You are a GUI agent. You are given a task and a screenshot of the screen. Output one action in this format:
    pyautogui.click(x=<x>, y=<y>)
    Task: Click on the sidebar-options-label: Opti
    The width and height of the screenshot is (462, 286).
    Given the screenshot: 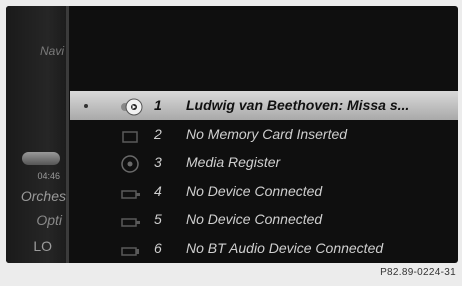 What is the action you would take?
    pyautogui.click(x=49, y=220)
    